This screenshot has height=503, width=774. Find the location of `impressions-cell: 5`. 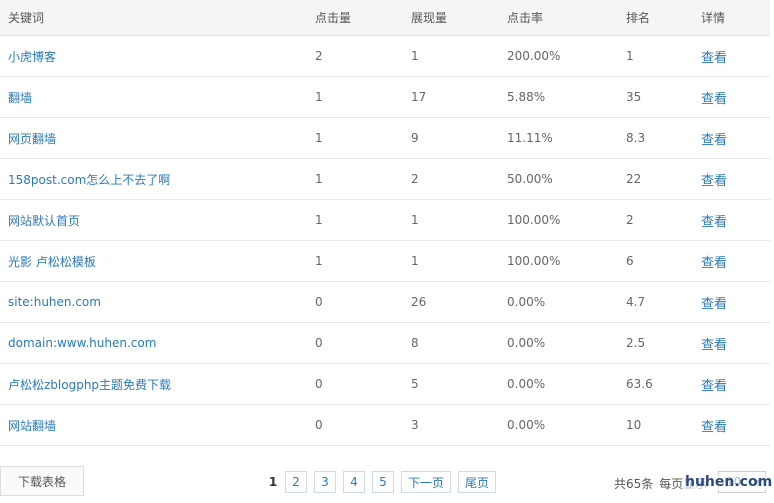

impressions-cell: 5 is located at coordinates (415, 384).